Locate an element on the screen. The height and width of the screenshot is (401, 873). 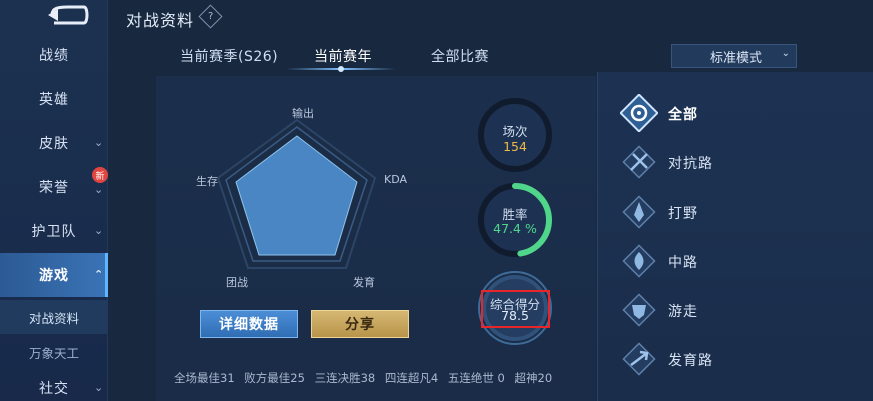
mid-lane-icon is located at coordinates (639, 261).